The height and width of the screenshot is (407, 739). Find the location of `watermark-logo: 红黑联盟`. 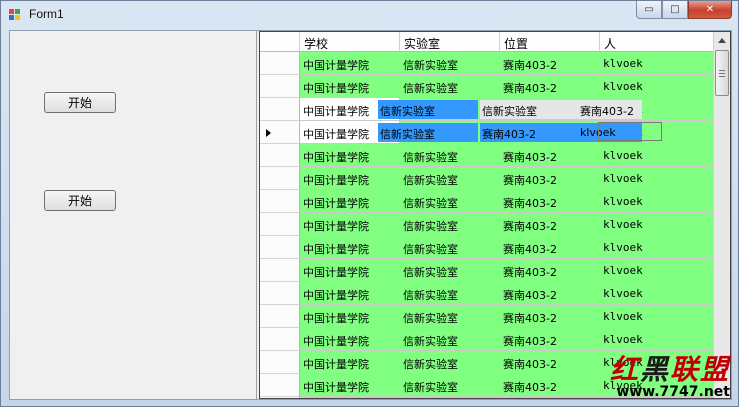

watermark-logo: 红黑联盟 is located at coordinates (669, 369).